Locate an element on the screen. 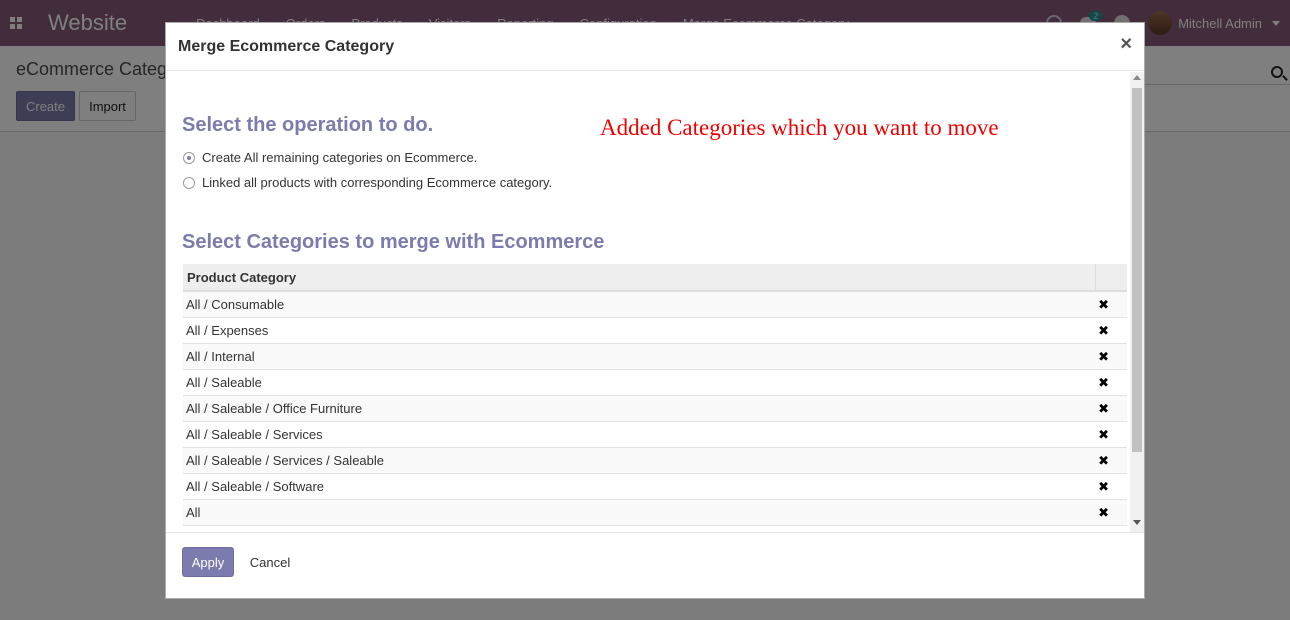 The height and width of the screenshot is (620, 1290). close-icon: × is located at coordinates (1126, 44).